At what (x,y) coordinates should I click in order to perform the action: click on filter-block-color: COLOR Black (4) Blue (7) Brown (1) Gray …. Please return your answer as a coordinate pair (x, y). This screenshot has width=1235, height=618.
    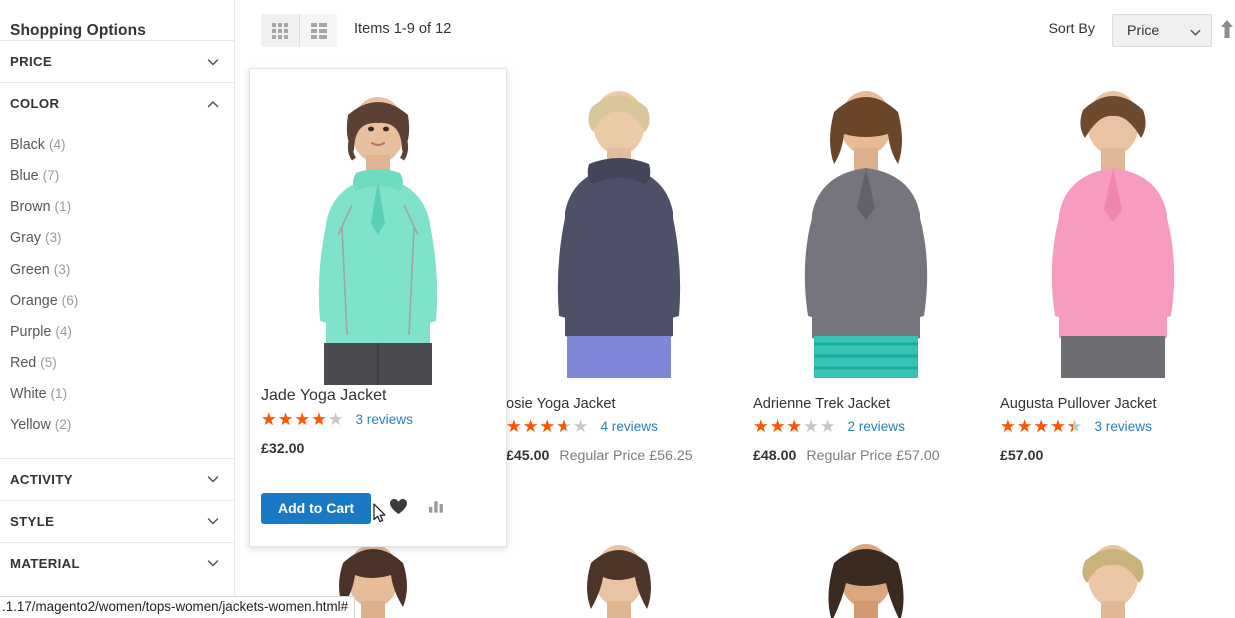
    Looking at the image, I should click on (117, 270).